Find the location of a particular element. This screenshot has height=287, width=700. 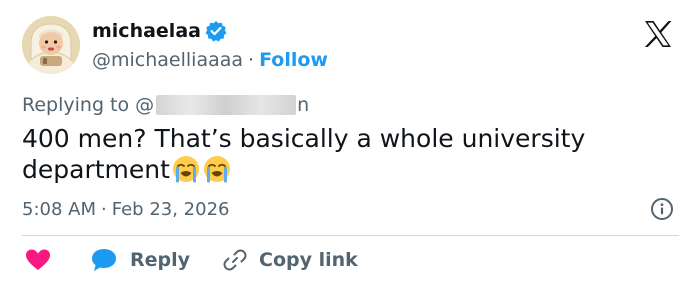

display-name: michaelaa is located at coordinates (146, 31).